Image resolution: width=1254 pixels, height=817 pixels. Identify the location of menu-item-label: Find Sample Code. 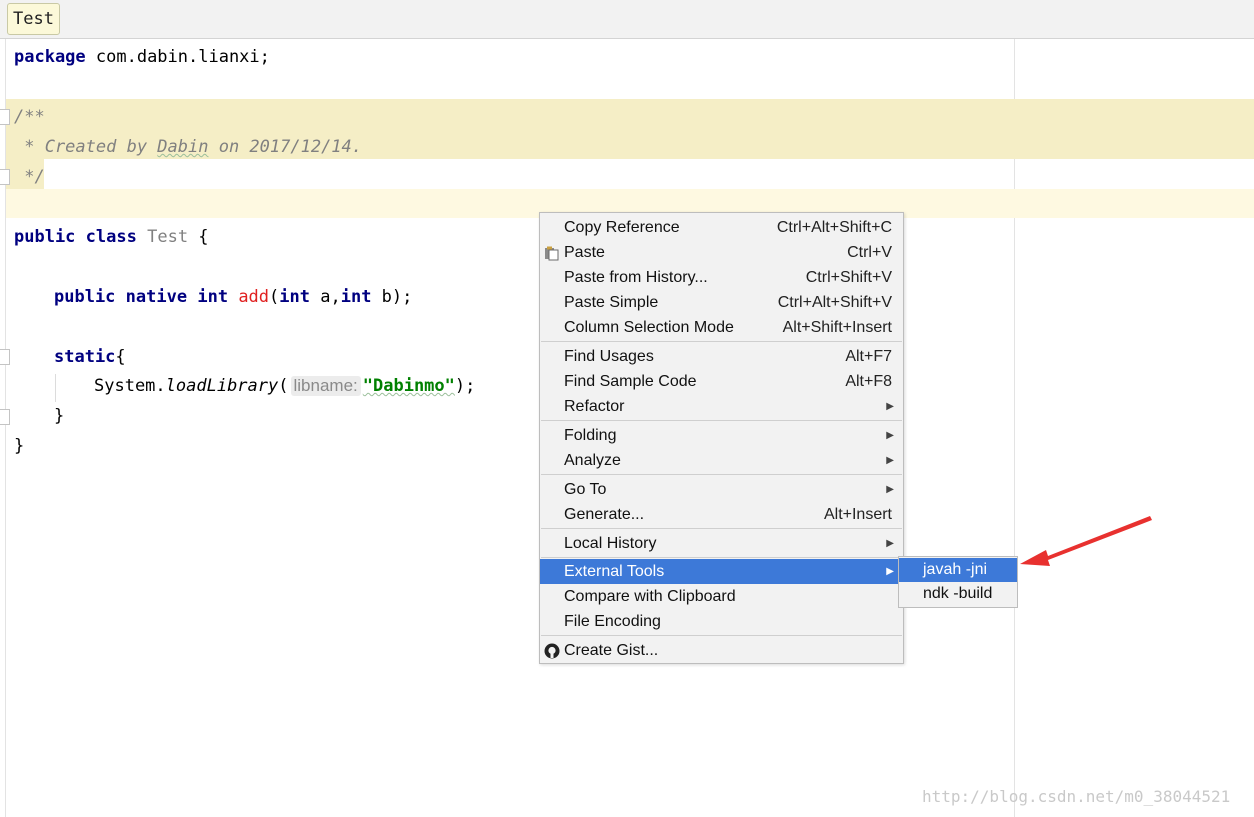
(630, 381).